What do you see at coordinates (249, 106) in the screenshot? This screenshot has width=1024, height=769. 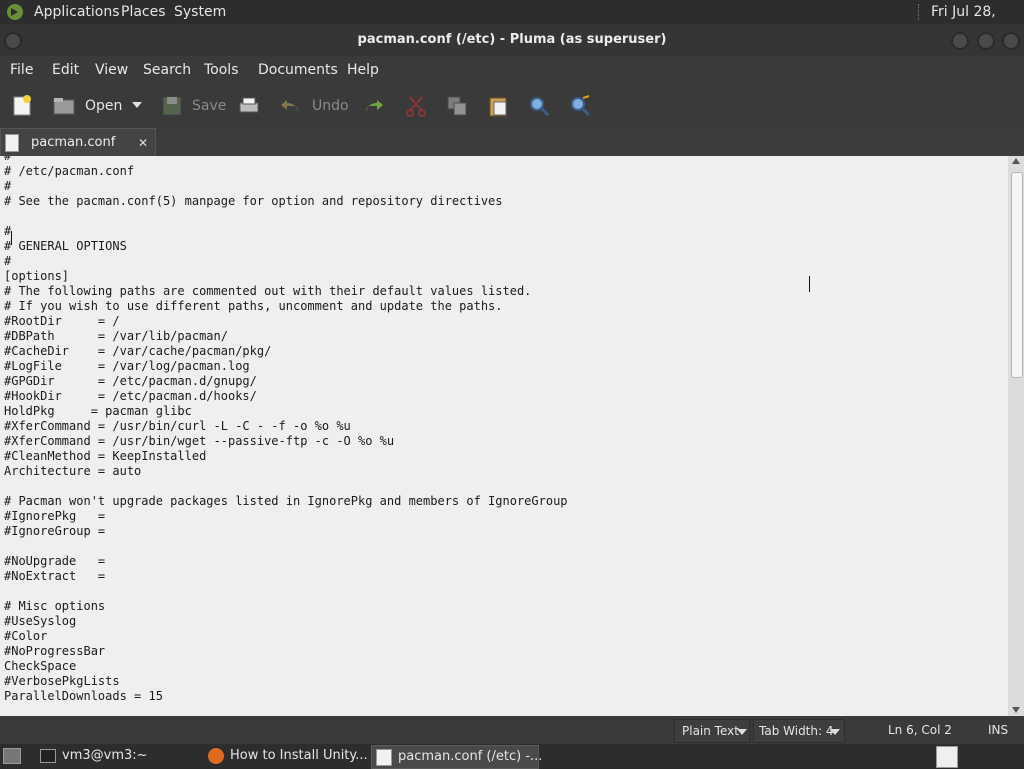 I see `print-icon` at bounding box center [249, 106].